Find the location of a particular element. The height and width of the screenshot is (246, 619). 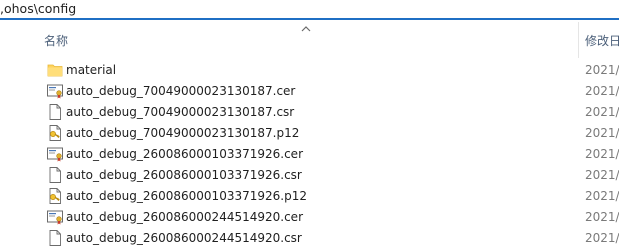

address-bar: ,ohos\config is located at coordinates (309, 10).